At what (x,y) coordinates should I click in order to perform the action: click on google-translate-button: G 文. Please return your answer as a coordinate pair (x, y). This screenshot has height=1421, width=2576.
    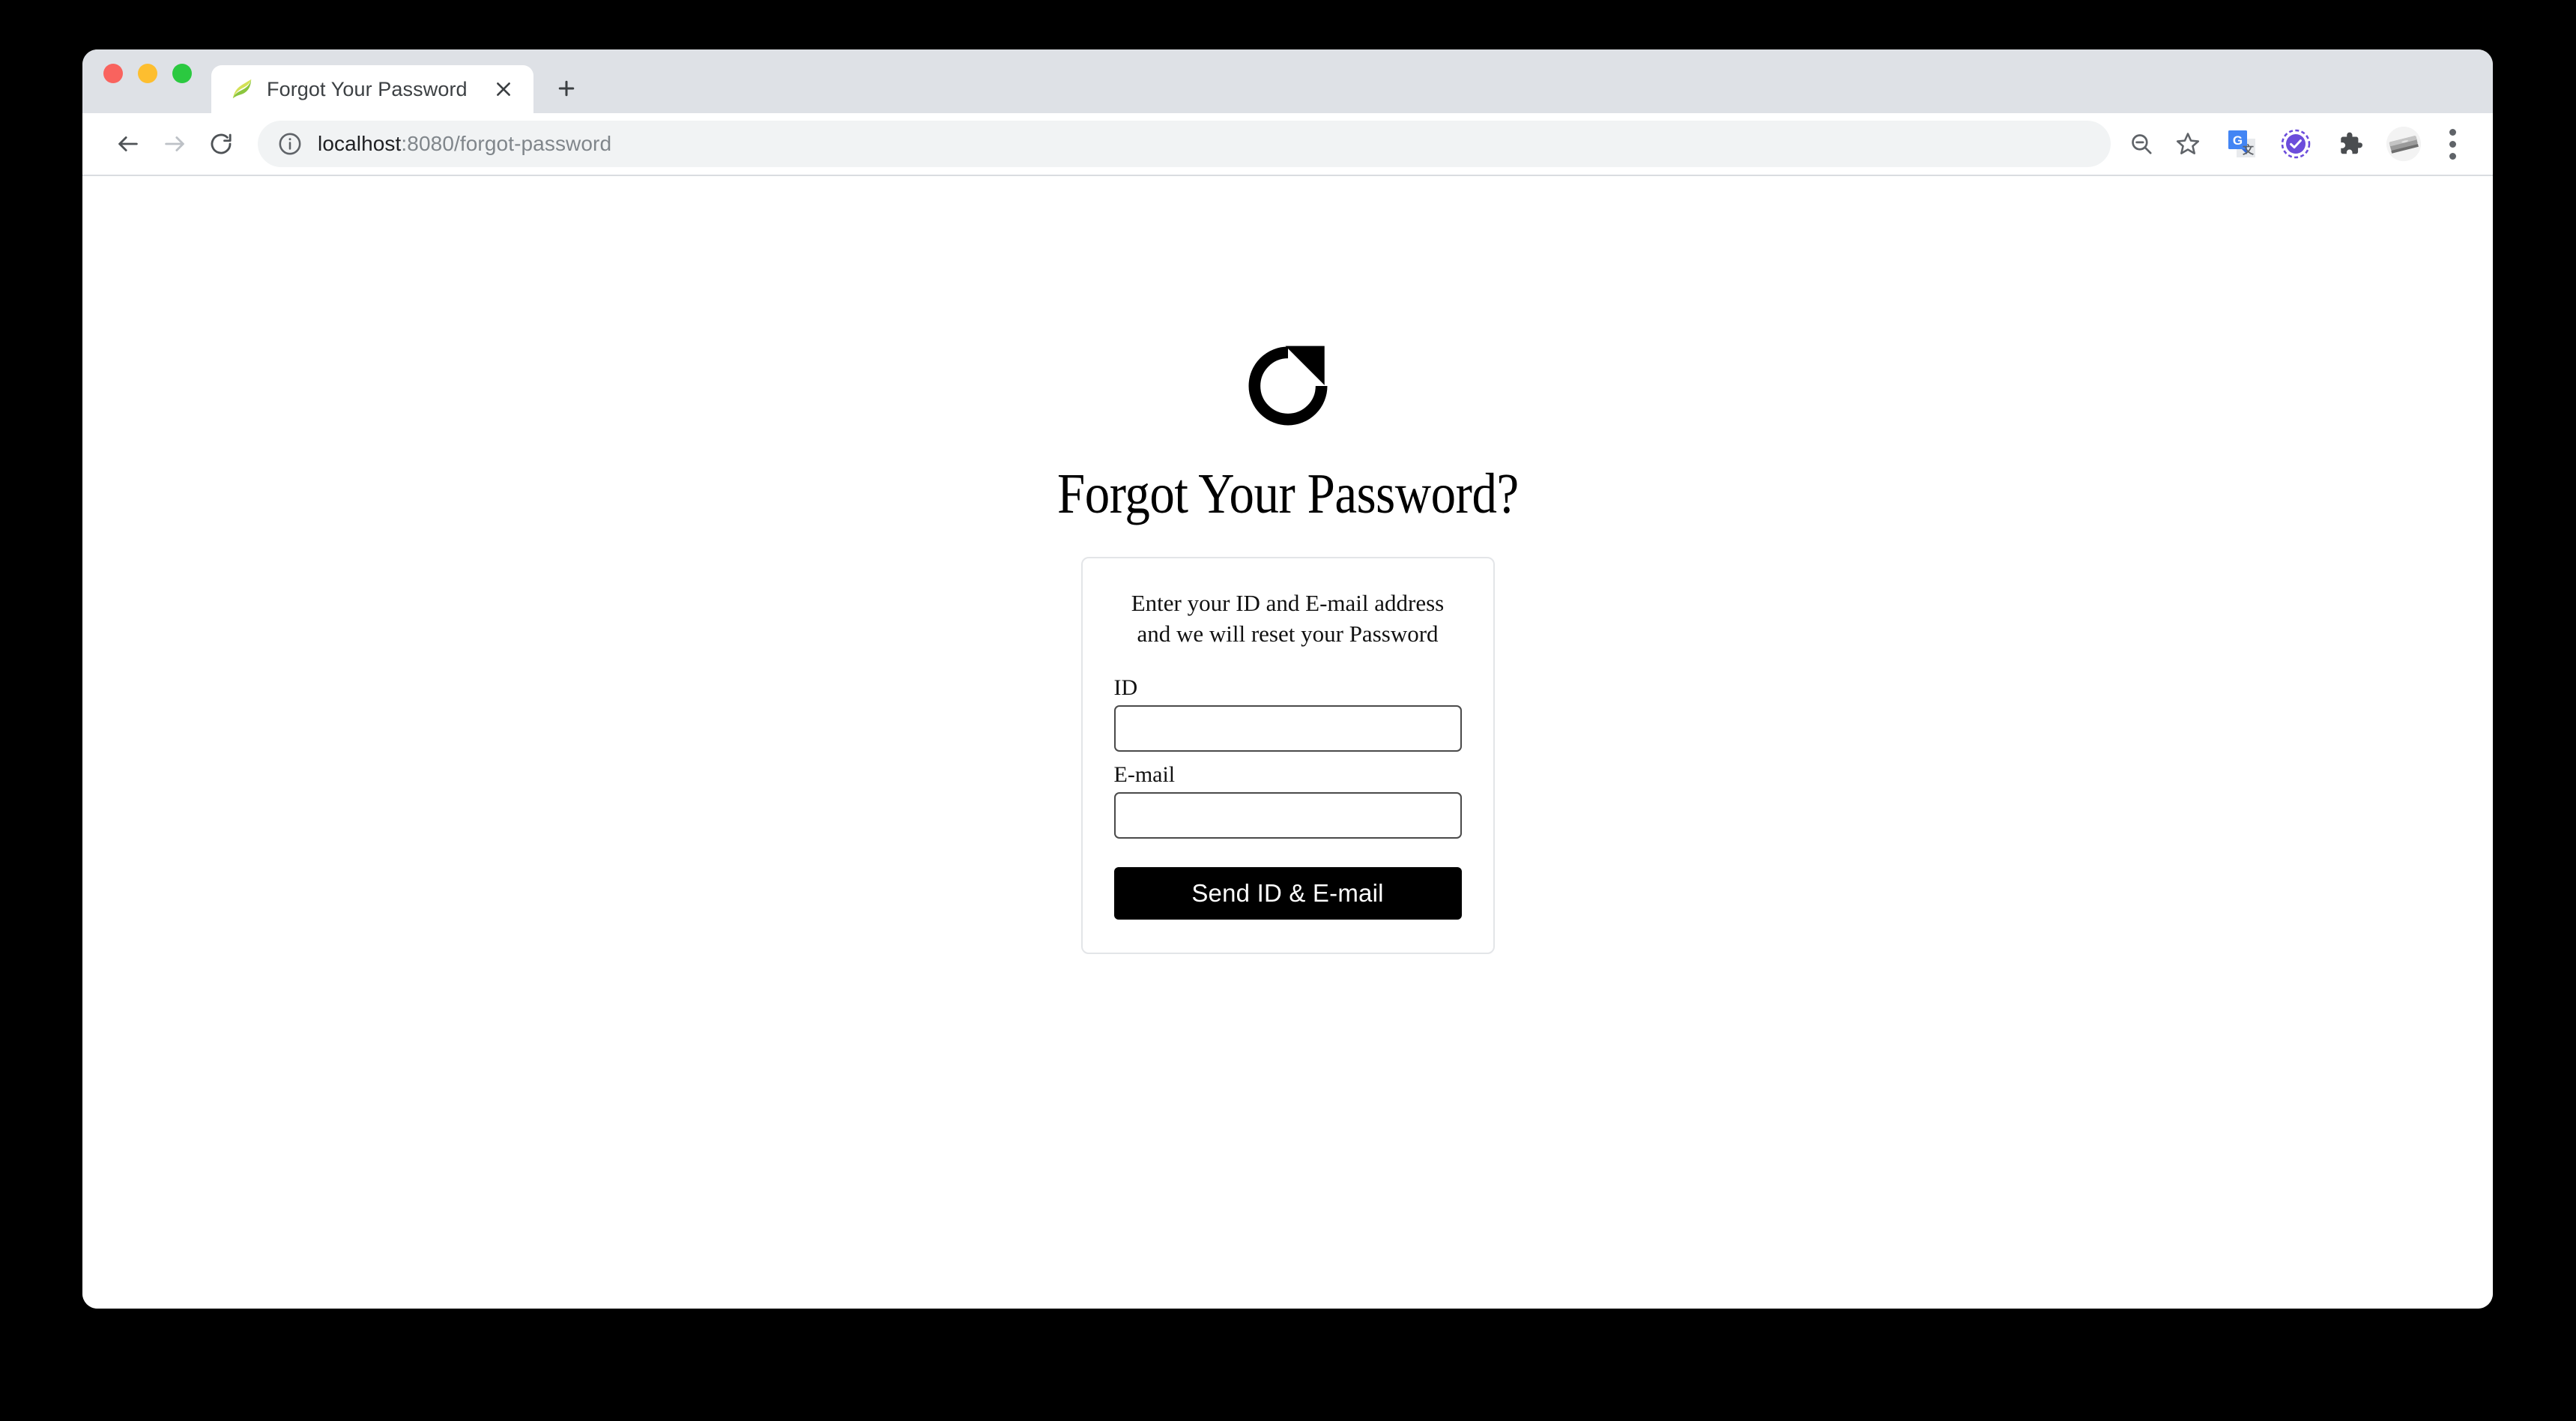
    Looking at the image, I should click on (2242, 144).